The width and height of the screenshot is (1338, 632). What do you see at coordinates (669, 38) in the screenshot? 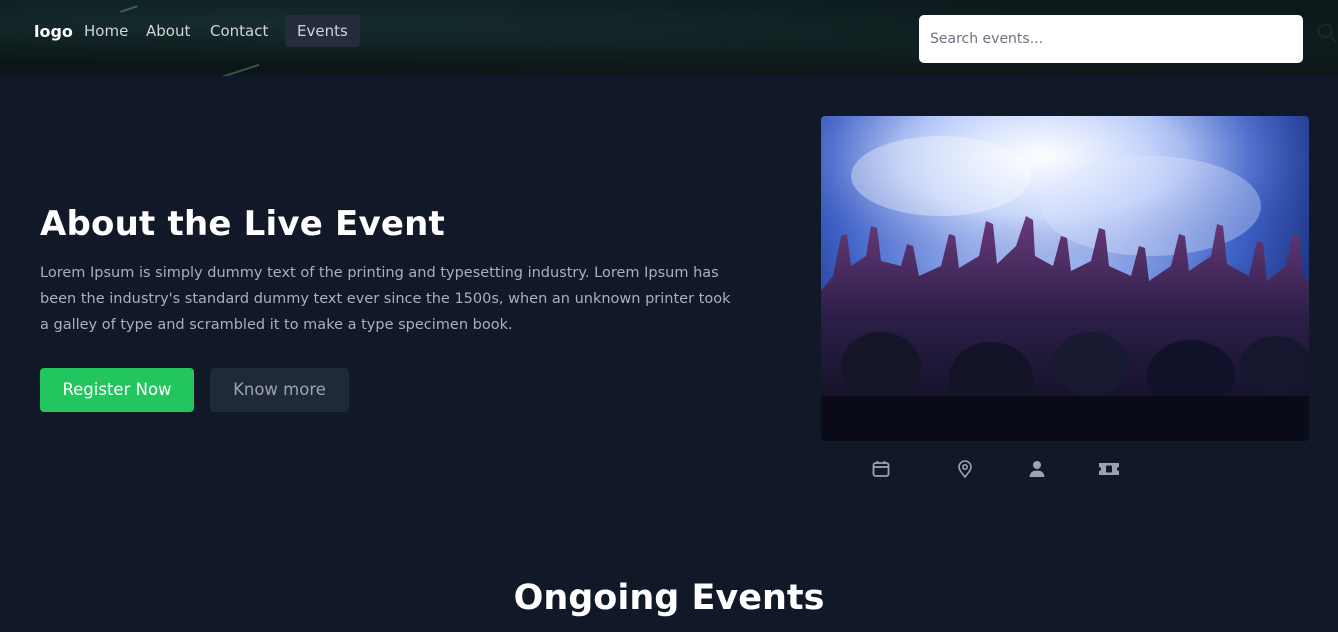
I see `top-navbar: logo Home About Contact Events` at bounding box center [669, 38].